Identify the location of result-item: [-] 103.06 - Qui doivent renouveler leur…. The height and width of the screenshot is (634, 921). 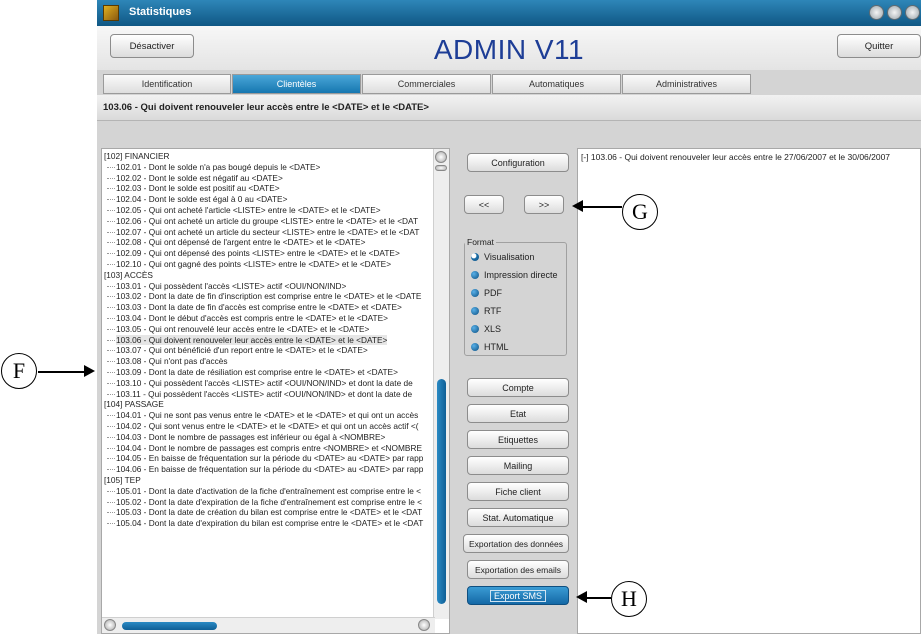
(735, 157).